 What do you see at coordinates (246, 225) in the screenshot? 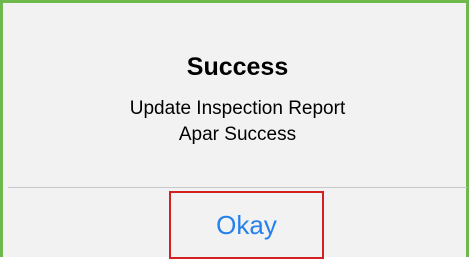
I see `okay-button: Okay` at bounding box center [246, 225].